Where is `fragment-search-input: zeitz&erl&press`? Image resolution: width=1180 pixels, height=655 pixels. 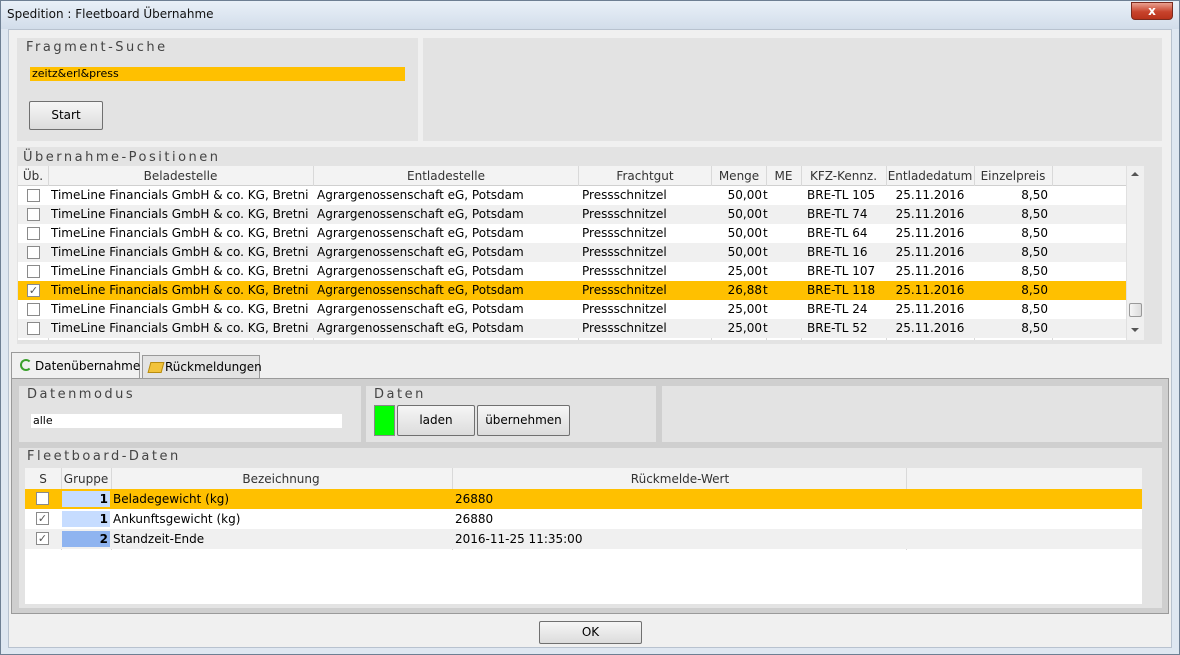 fragment-search-input: zeitz&erl&press is located at coordinates (217, 74).